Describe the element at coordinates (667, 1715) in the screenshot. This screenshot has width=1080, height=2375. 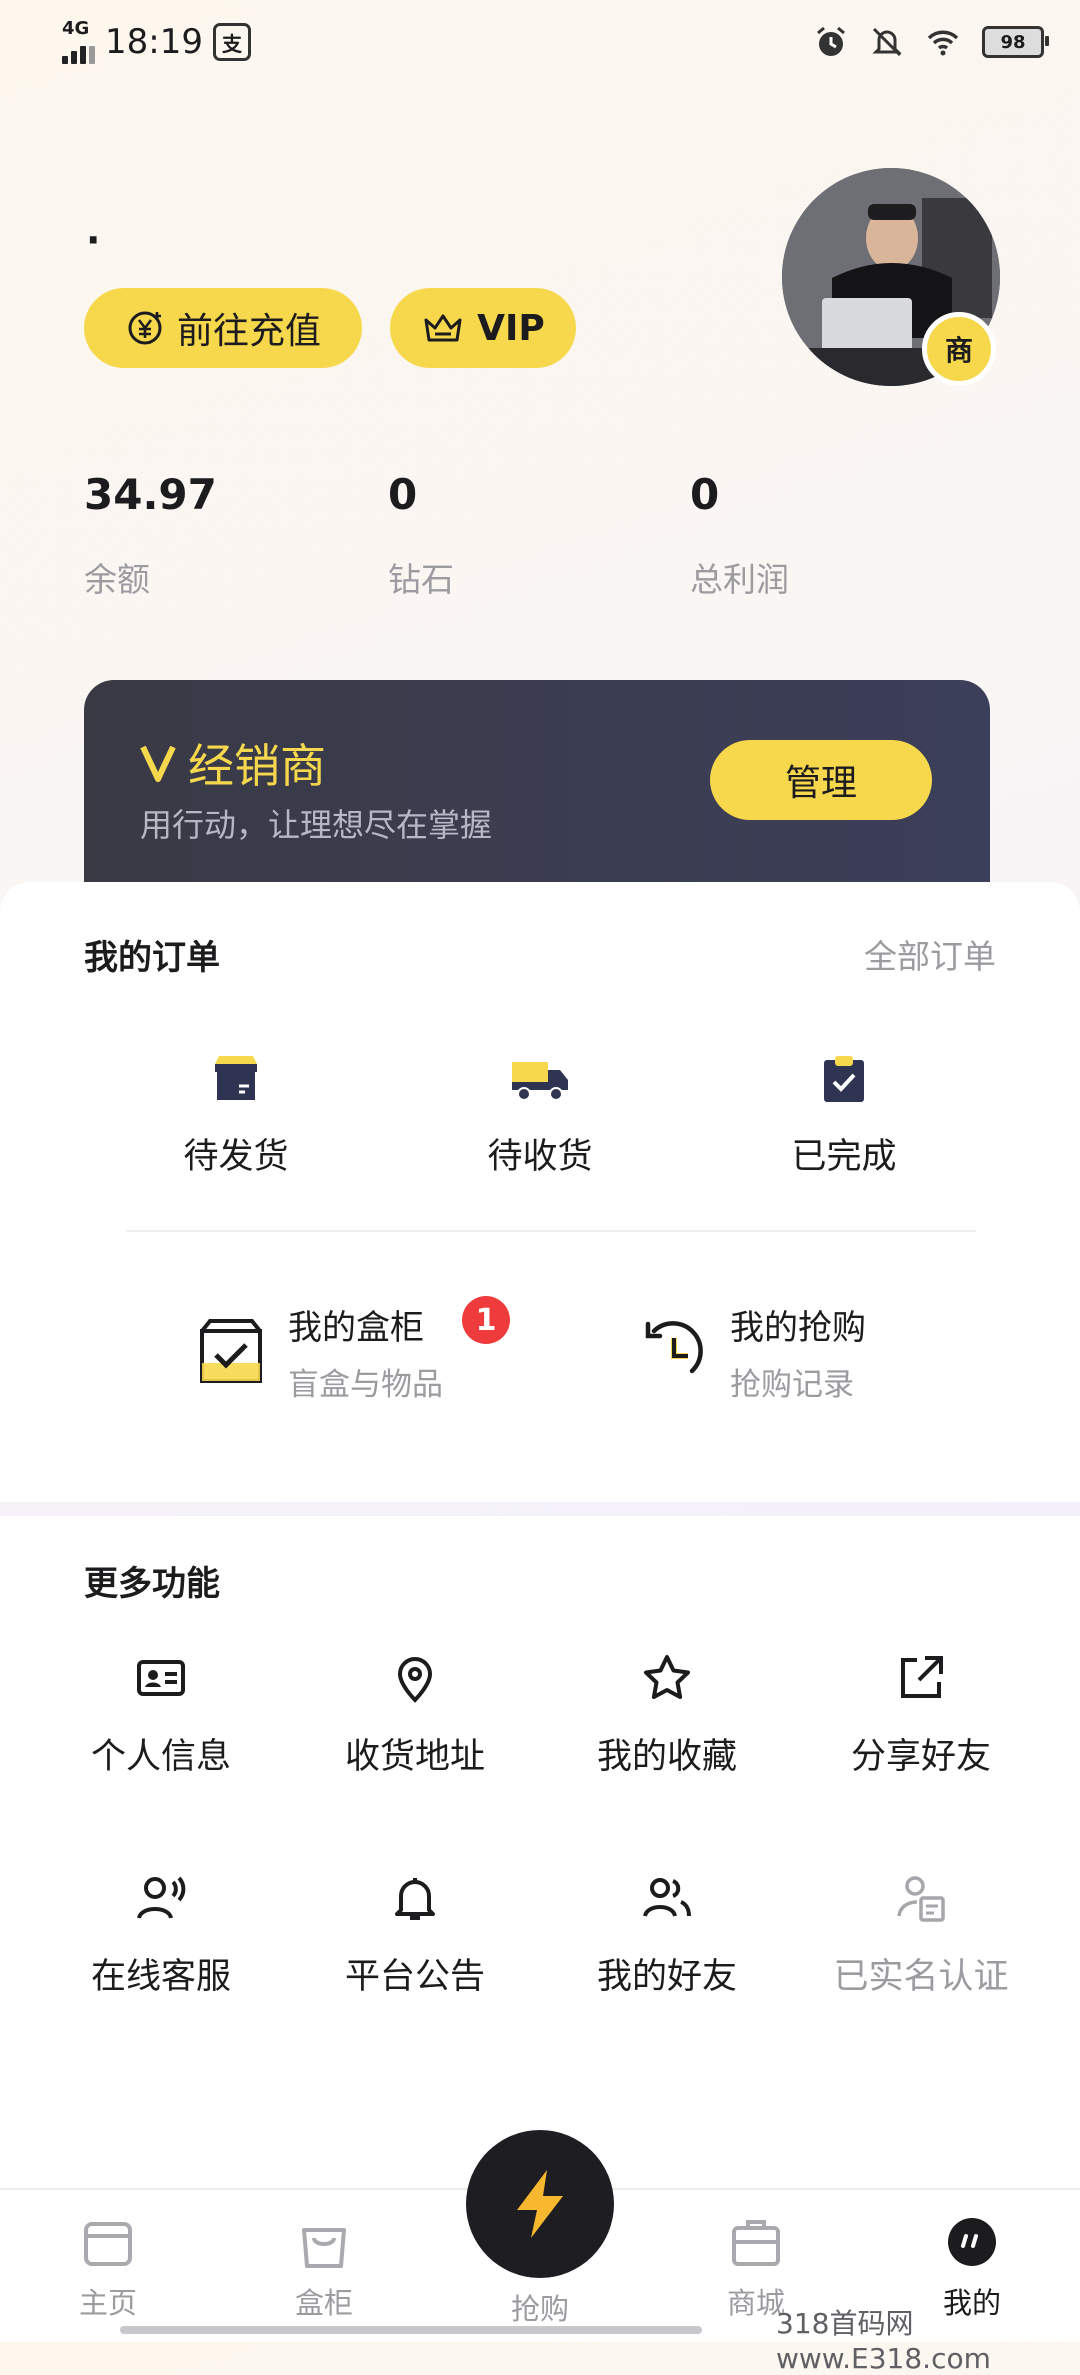
I see `menu-my-favorites: 我的收藏` at that location.